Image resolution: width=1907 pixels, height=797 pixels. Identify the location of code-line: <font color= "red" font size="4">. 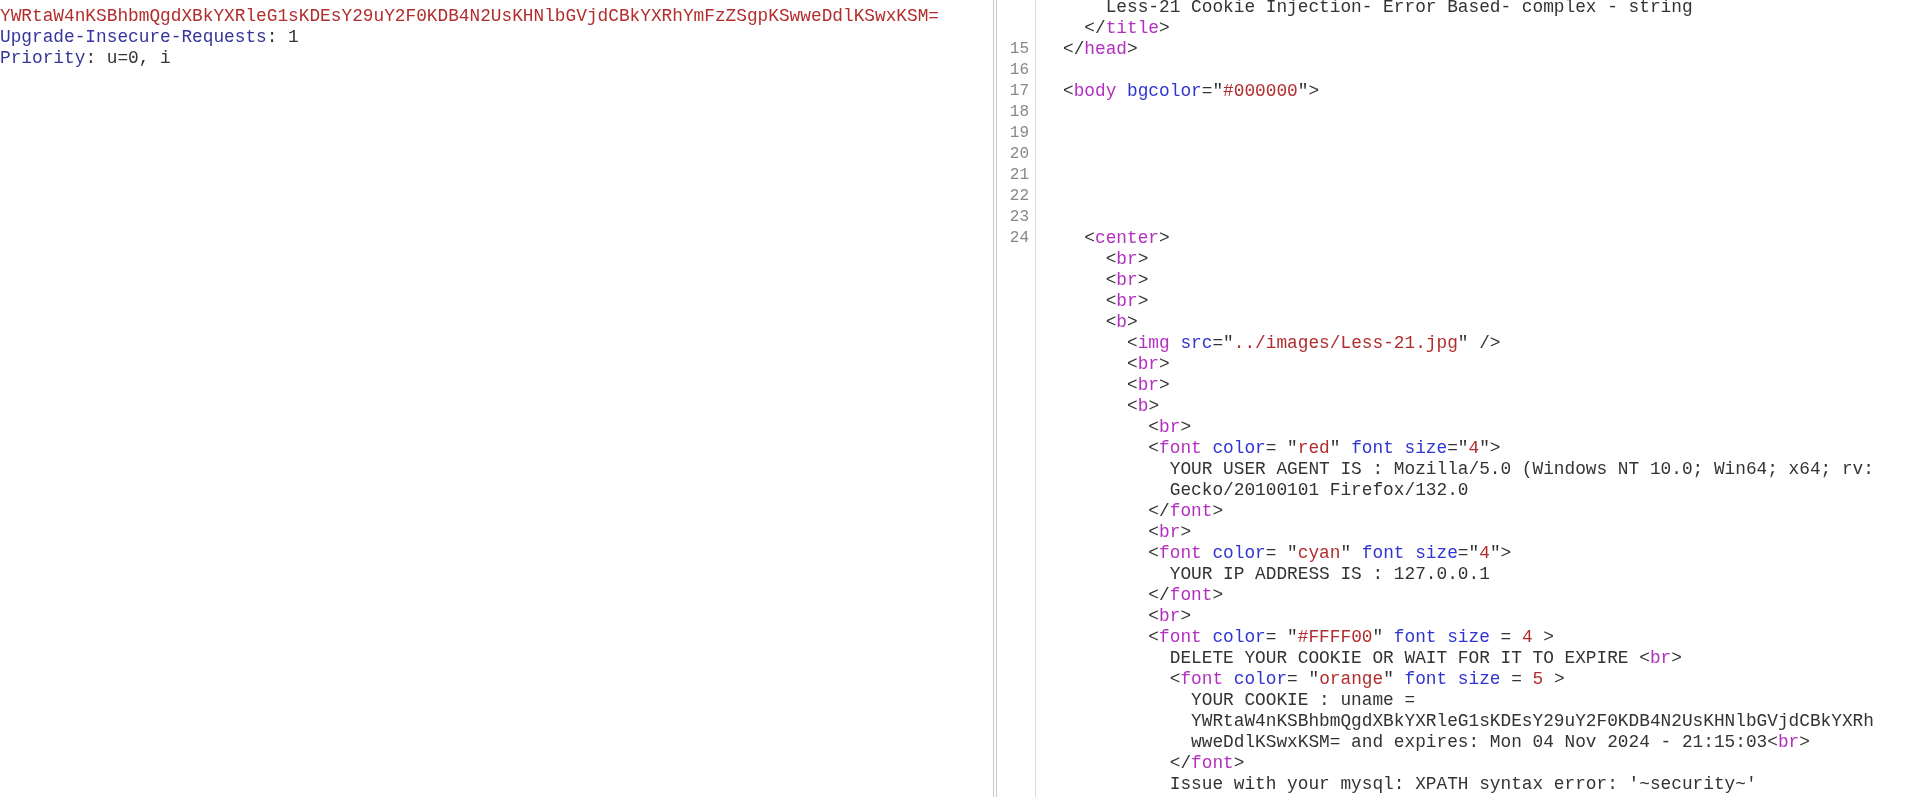
(1324, 448).